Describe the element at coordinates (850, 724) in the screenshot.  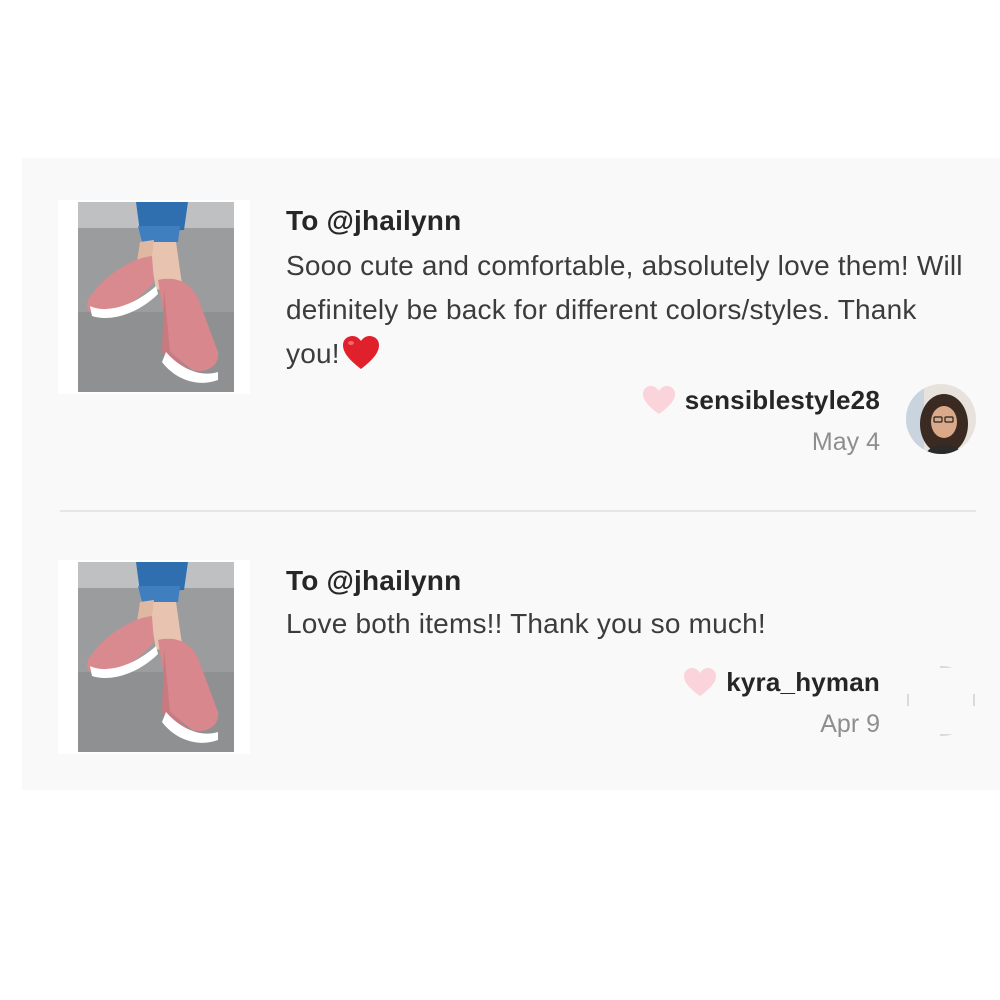
I see `review-date: Apr 9` at that location.